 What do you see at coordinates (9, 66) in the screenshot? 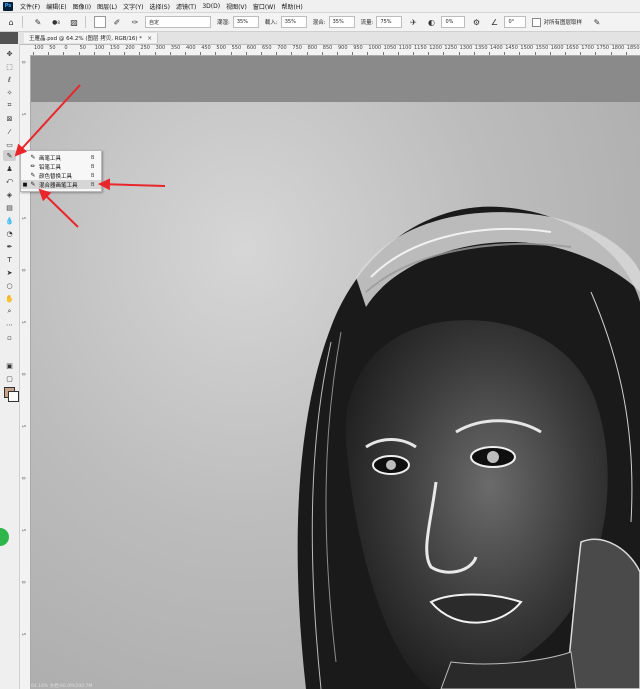
I see `marquee-tool-icon: ⬚` at bounding box center [9, 66].